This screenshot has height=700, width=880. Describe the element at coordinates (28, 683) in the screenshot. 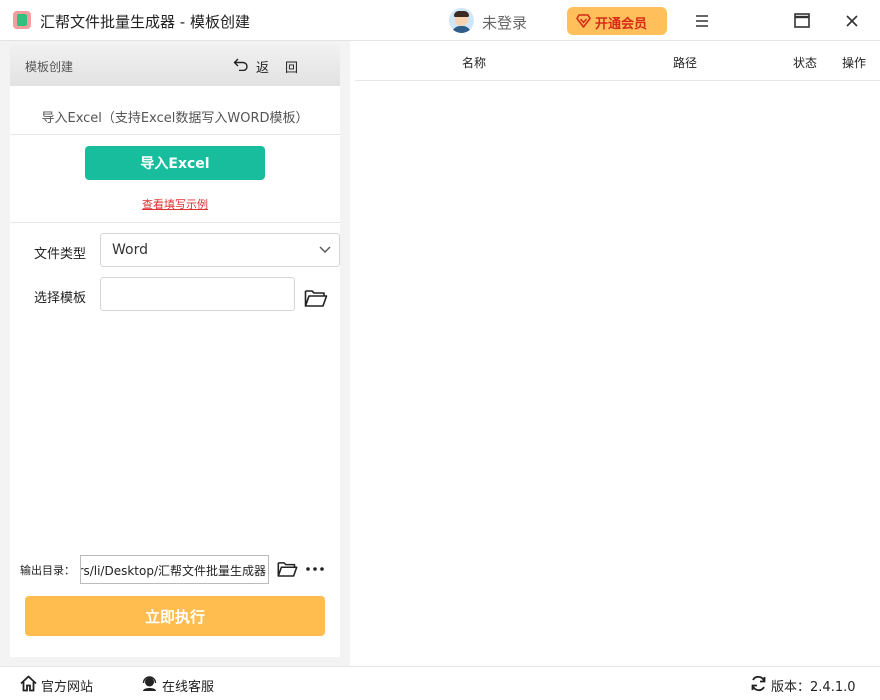

I see `home-icon` at that location.